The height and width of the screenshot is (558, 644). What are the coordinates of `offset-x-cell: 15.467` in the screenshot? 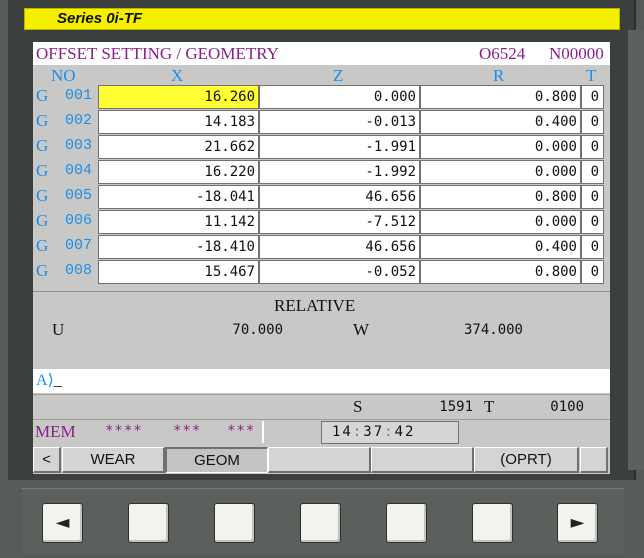 It's located at (178, 272).